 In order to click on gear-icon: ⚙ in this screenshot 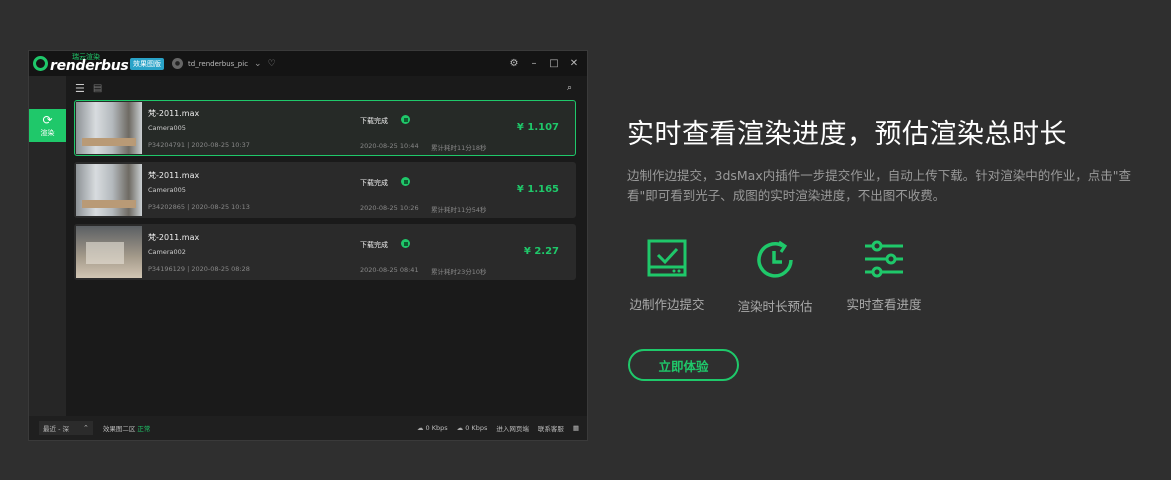, I will do `click(514, 63)`.